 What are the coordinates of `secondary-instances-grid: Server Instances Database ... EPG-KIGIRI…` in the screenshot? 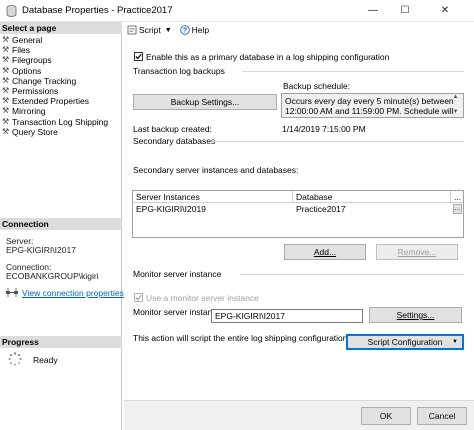 It's located at (298, 214).